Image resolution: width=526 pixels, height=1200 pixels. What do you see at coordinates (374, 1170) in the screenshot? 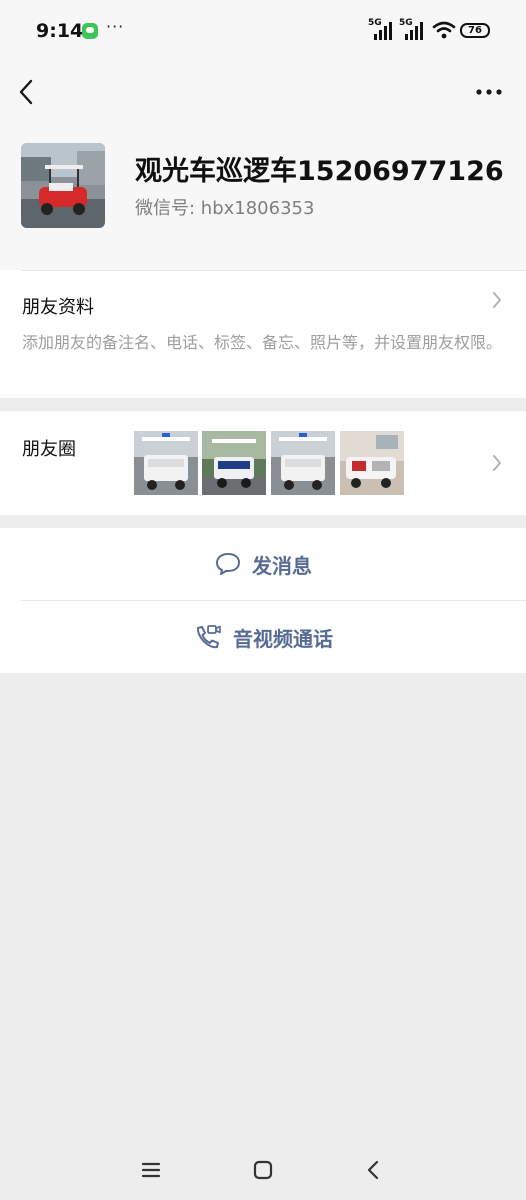
I see `back-icon` at bounding box center [374, 1170].